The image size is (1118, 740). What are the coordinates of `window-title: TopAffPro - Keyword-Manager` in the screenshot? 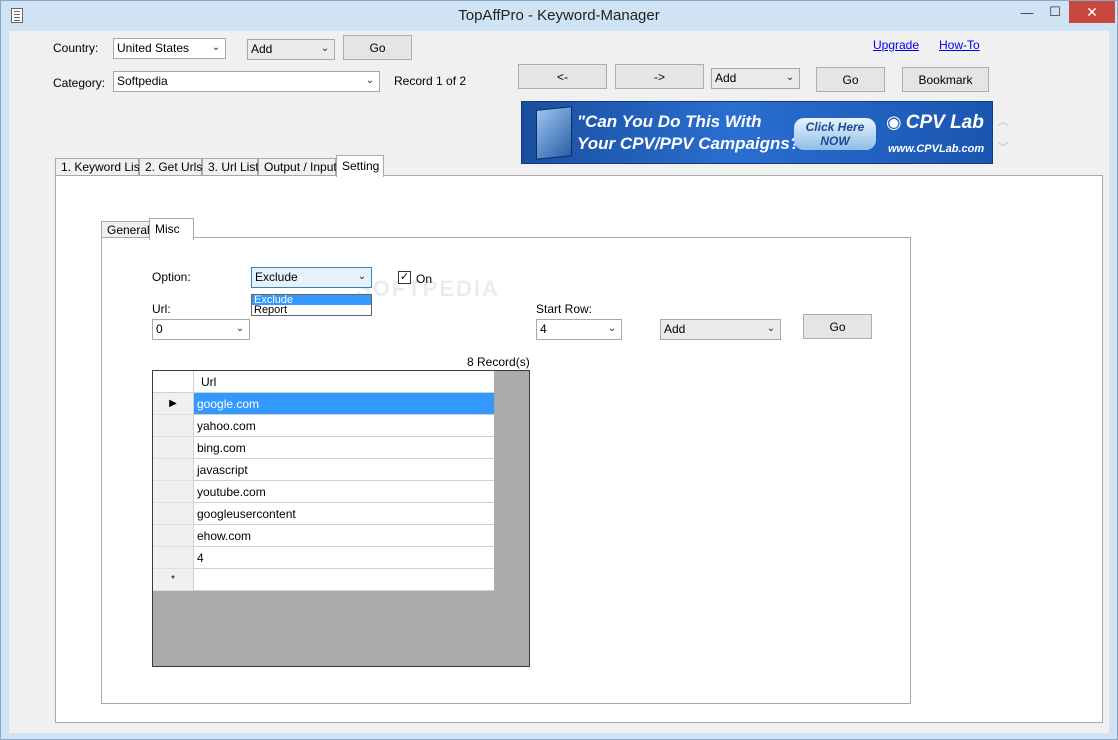 It's located at (559, 15).